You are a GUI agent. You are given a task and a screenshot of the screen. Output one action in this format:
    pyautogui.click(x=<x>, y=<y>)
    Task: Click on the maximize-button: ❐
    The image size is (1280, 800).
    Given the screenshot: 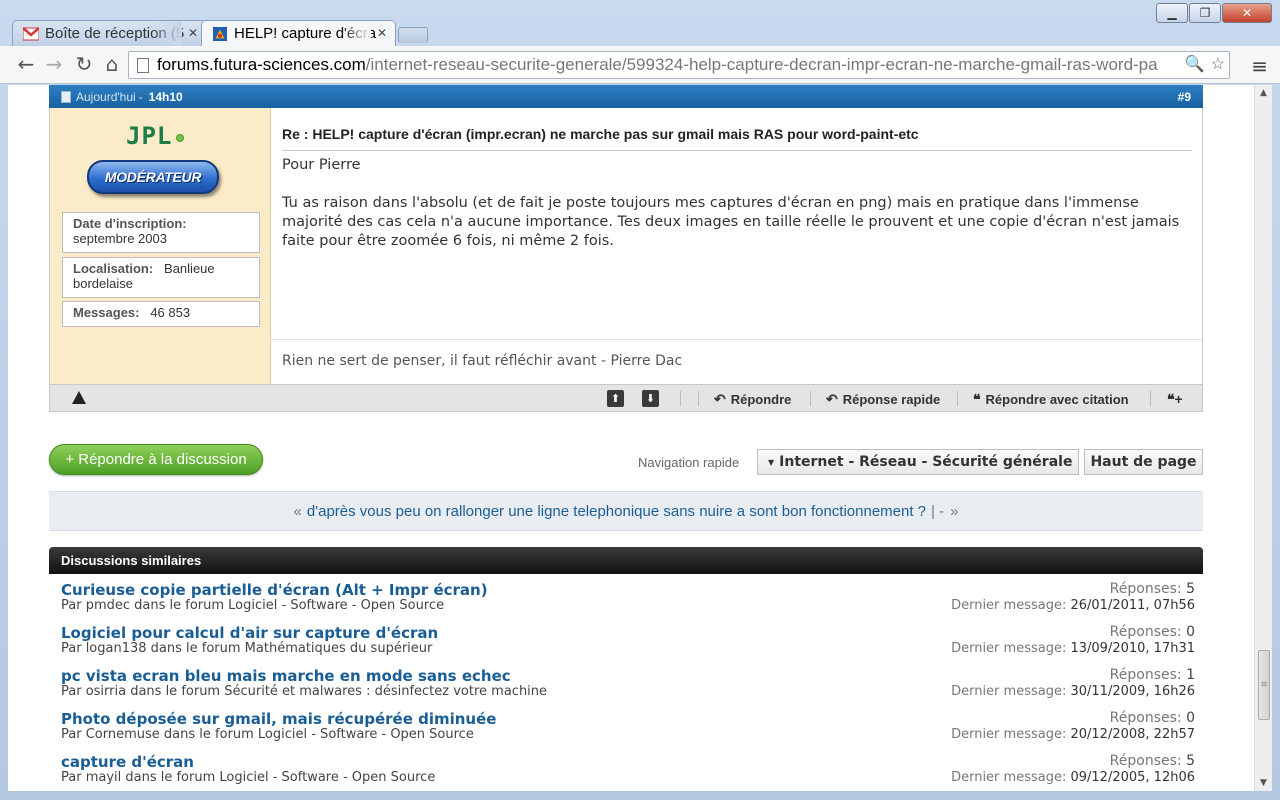 What is the action you would take?
    pyautogui.click(x=1205, y=13)
    